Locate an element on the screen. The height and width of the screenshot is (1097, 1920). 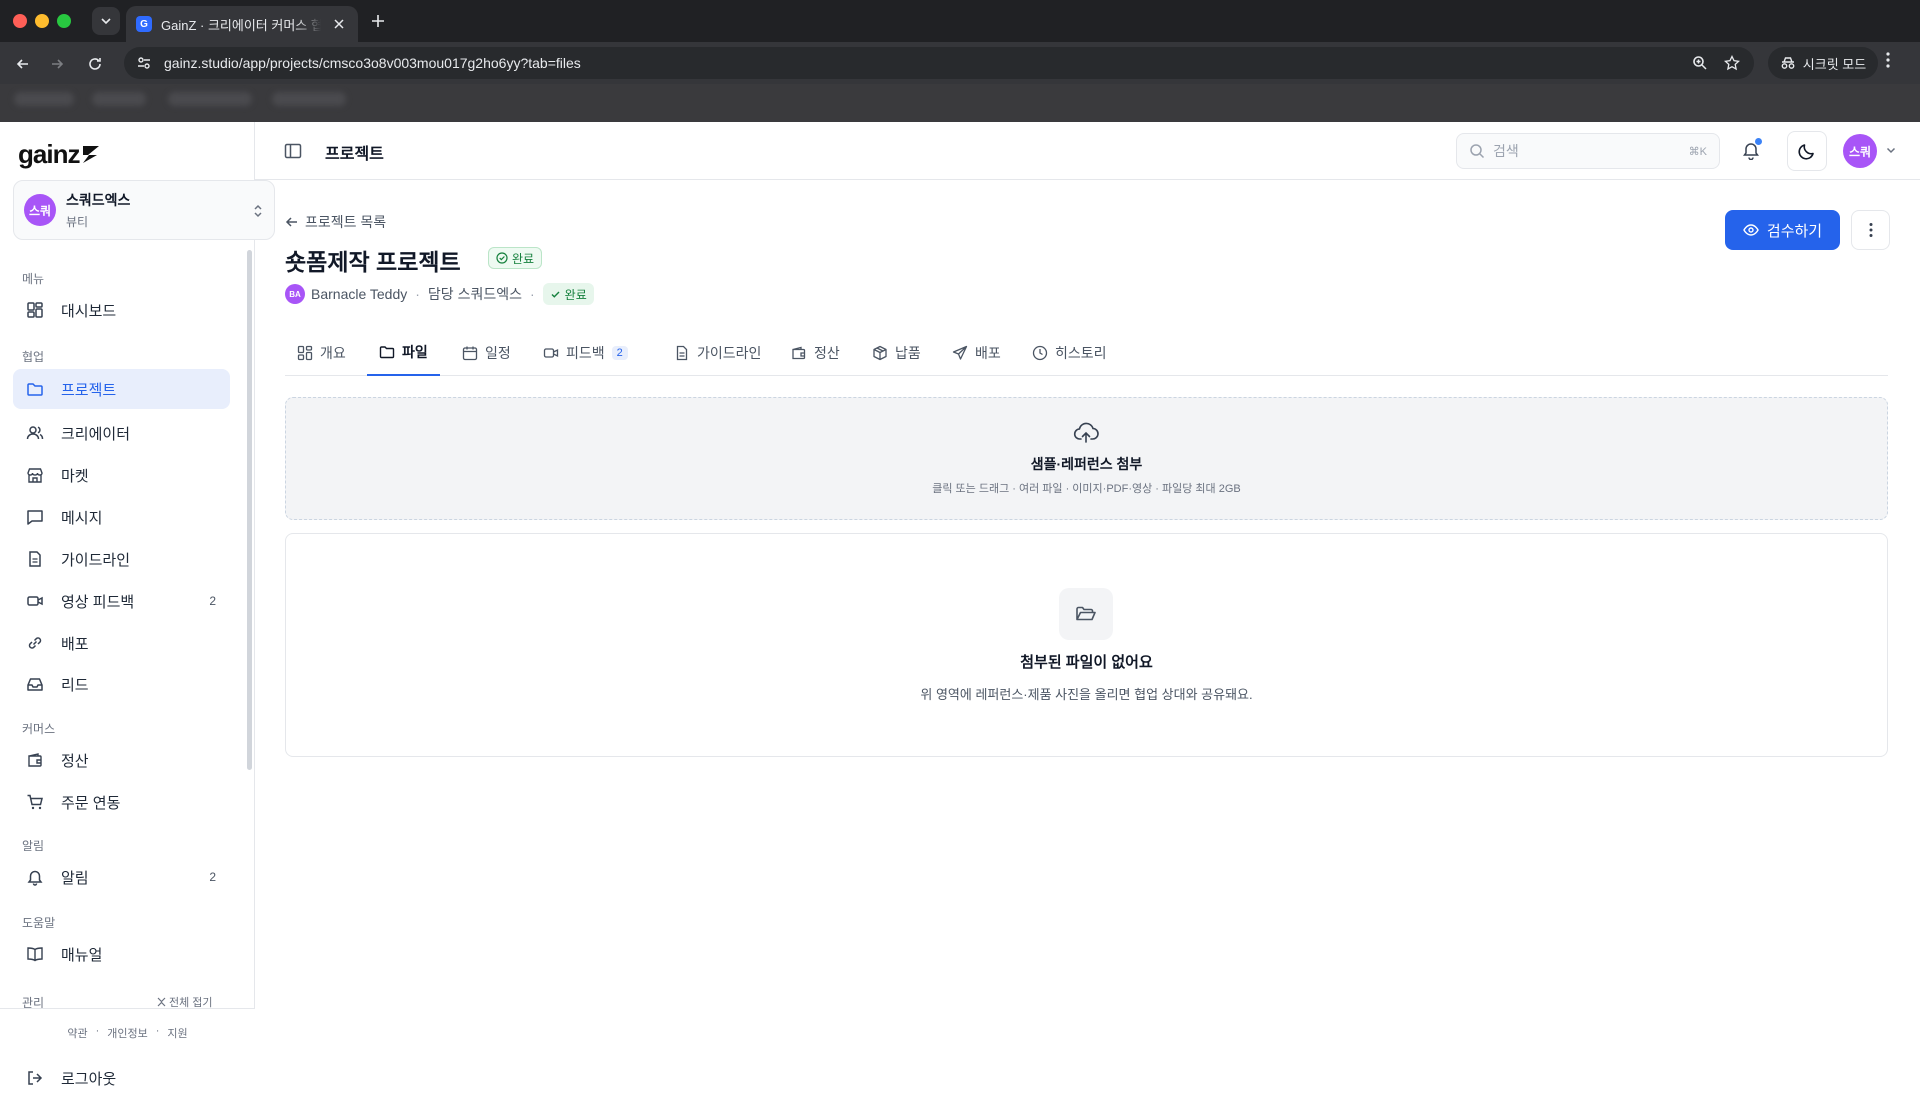
sidebar-item-leads: 리드 is located at coordinates (121, 684).